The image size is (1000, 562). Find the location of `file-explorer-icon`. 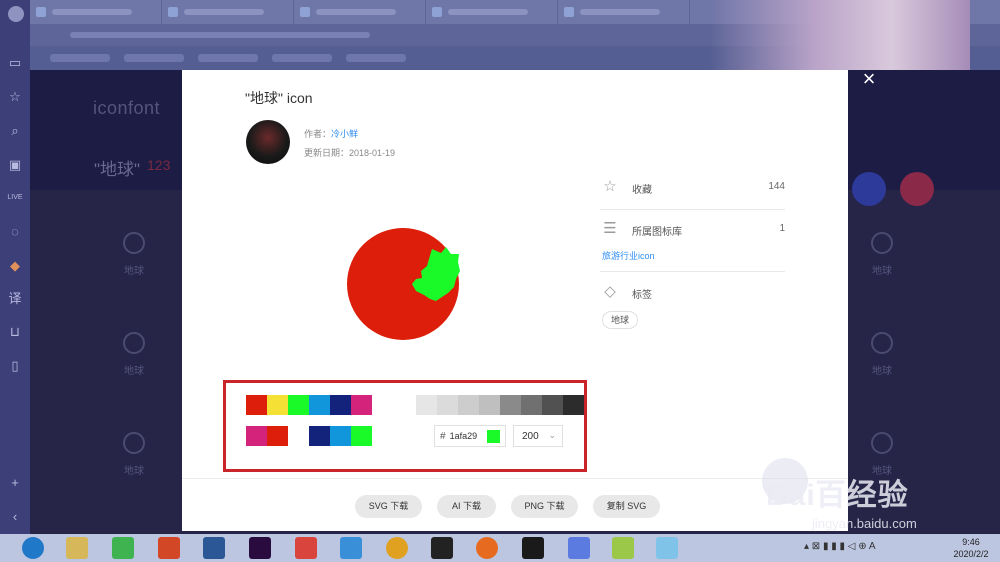

file-explorer-icon is located at coordinates (77, 548).